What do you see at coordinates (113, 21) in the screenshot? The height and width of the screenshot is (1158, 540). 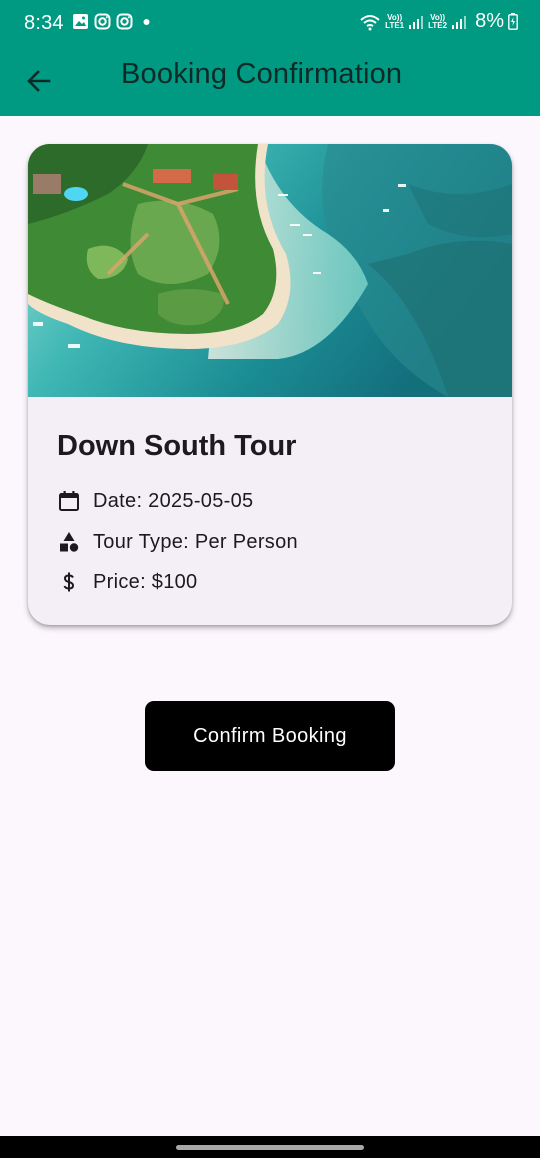 I see `status-notification-icons` at bounding box center [113, 21].